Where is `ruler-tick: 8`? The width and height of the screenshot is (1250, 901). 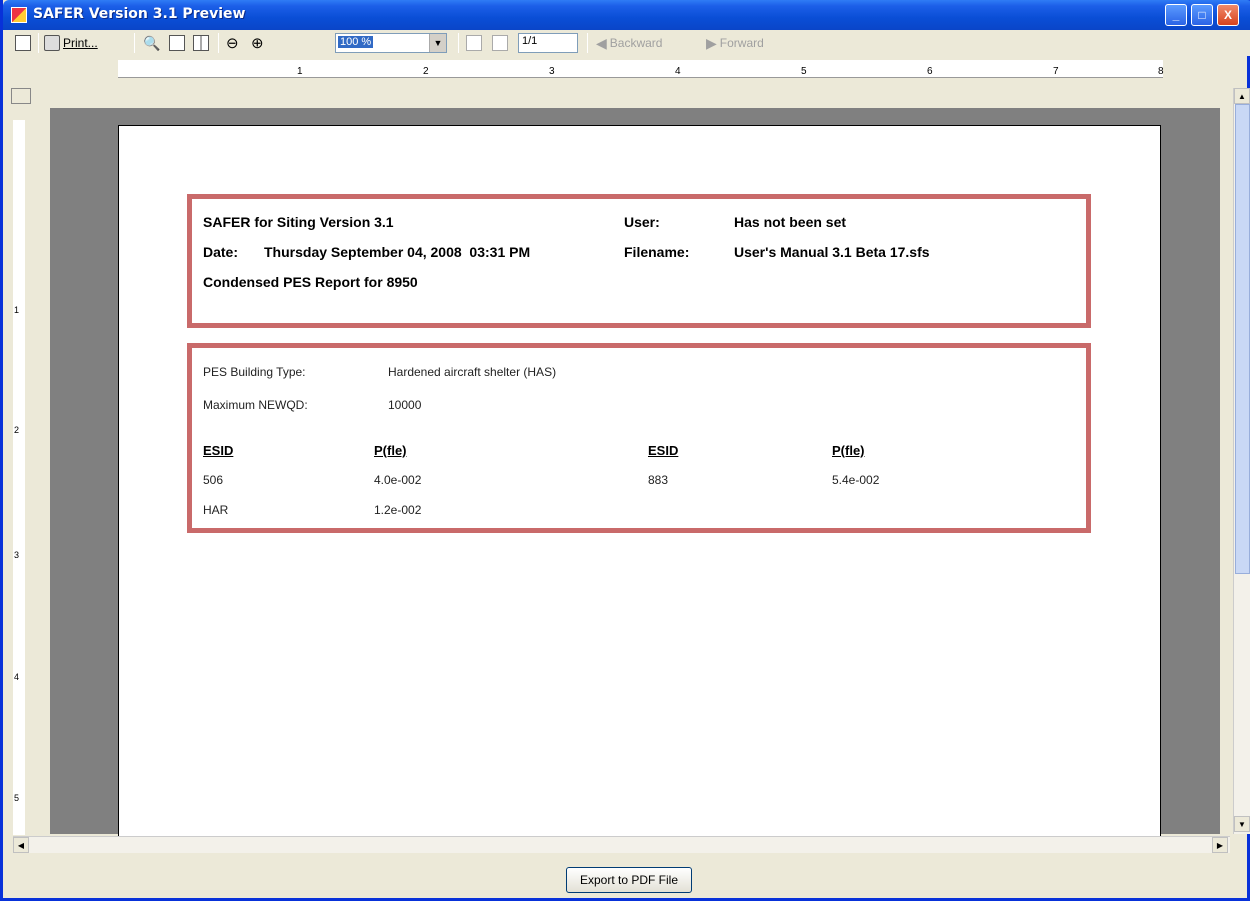 ruler-tick: 8 is located at coordinates (1161, 71).